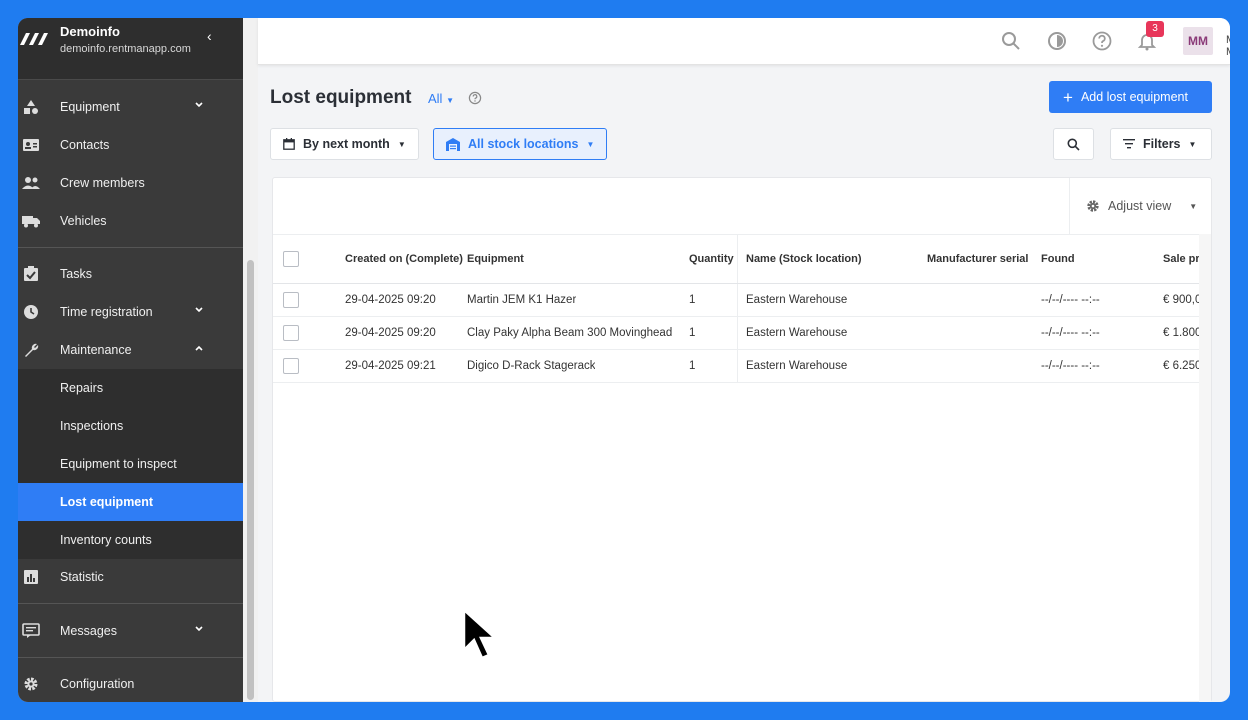  I want to click on column-header-serial-number: Manufacturer serial n, so click(979, 259).